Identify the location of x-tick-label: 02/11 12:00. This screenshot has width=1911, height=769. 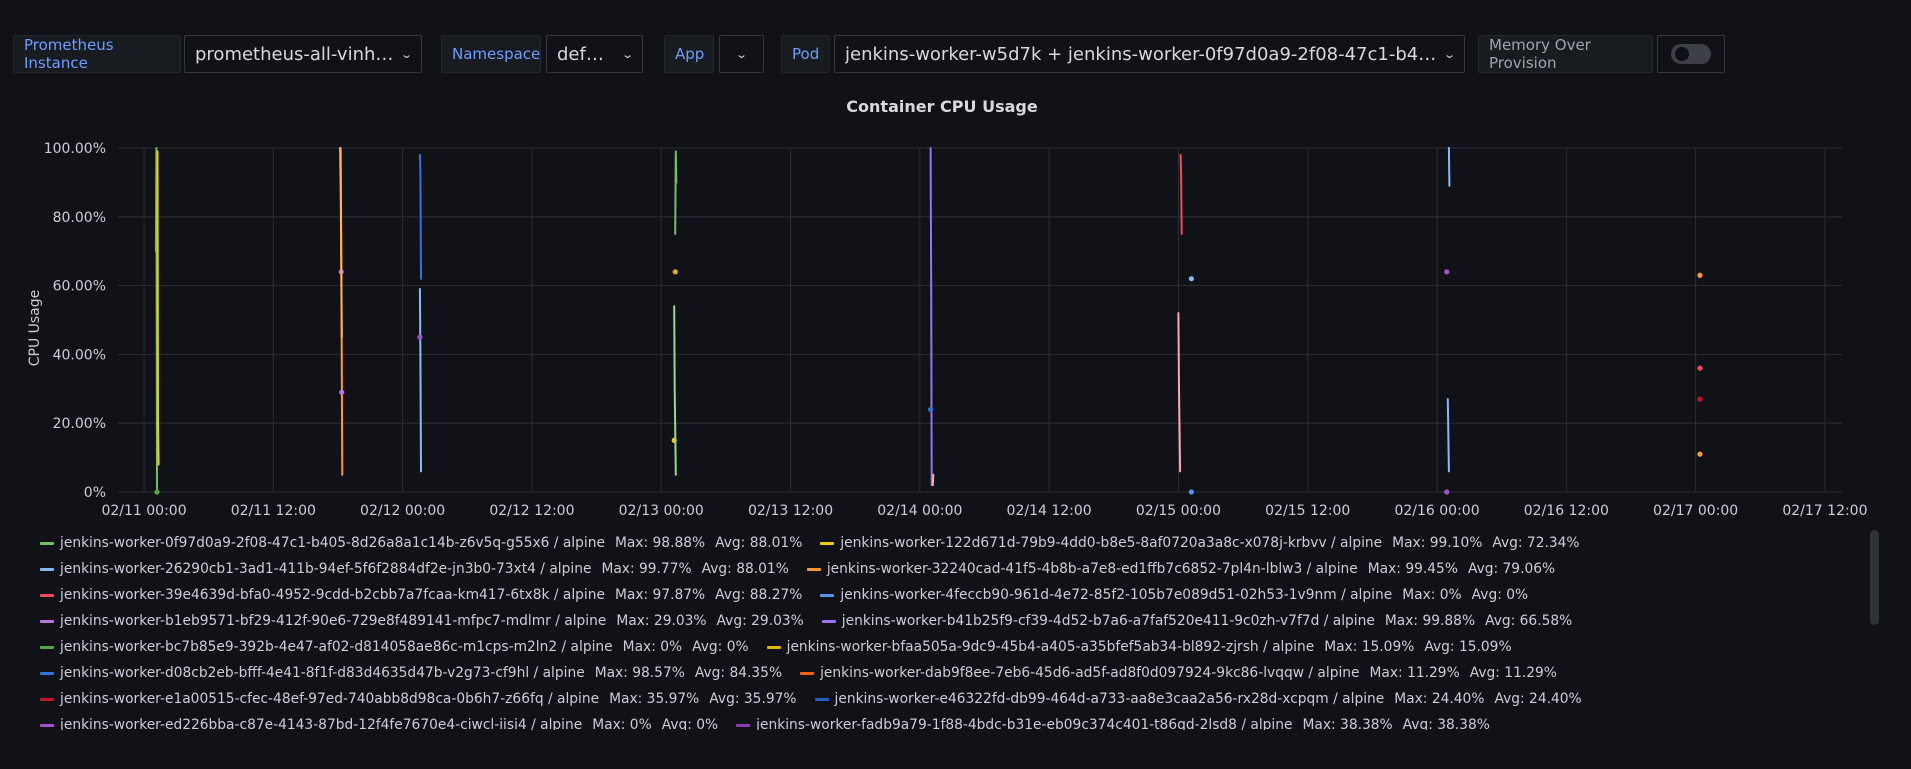
(273, 511).